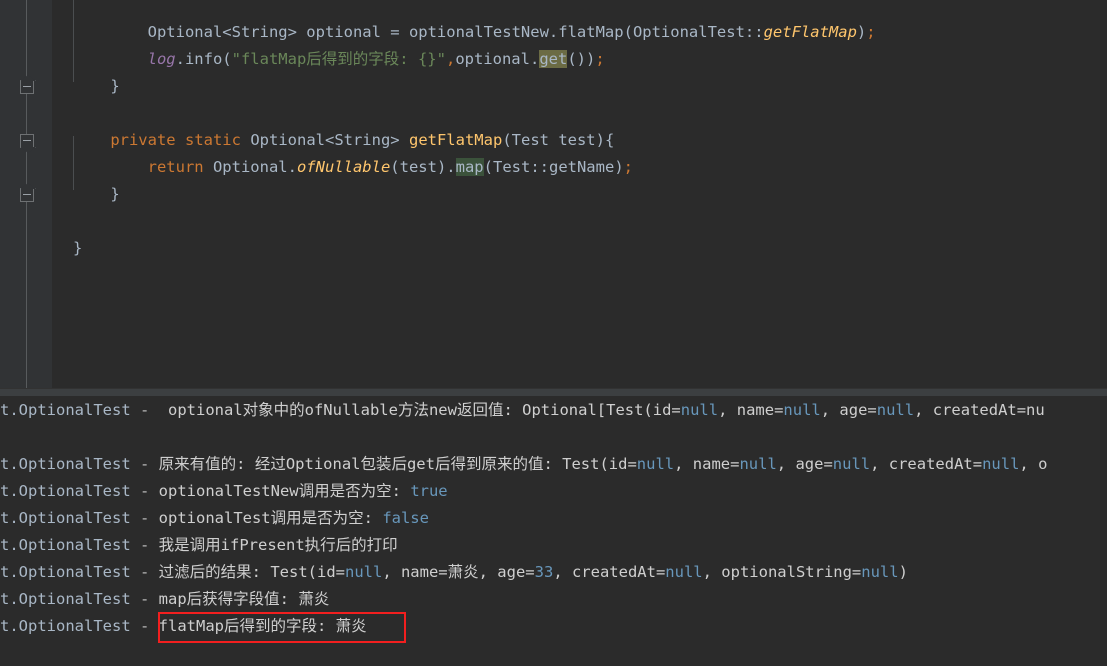 This screenshot has width=1107, height=666. Describe the element at coordinates (581, 59) in the screenshot. I see `code-token: ())` at that location.